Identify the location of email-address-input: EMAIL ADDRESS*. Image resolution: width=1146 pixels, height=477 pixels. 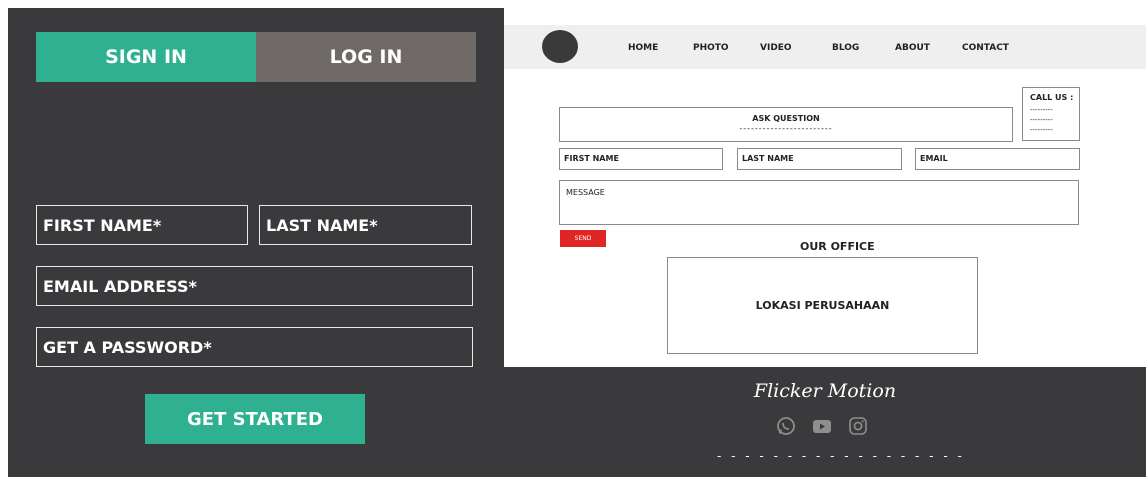
(254, 286).